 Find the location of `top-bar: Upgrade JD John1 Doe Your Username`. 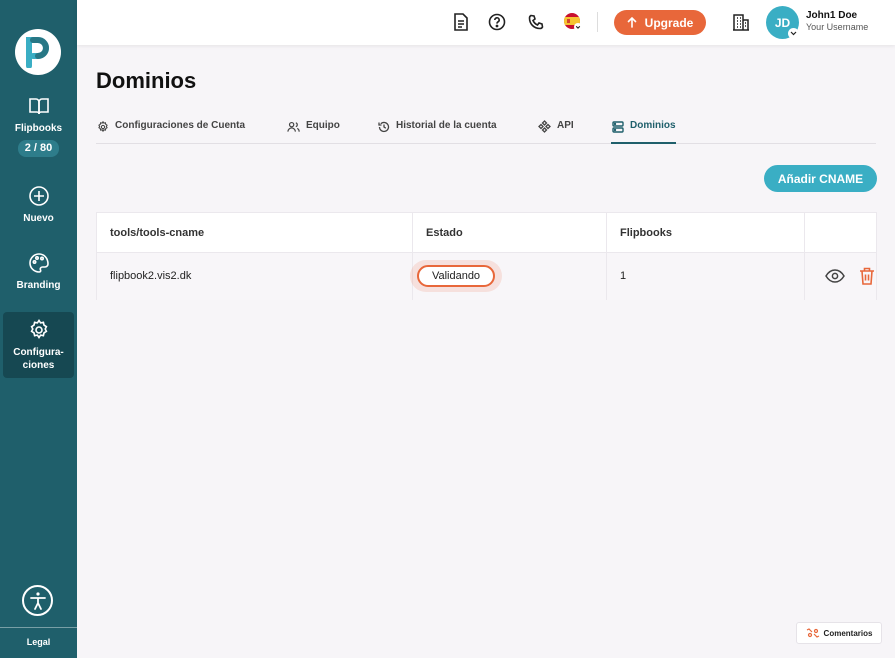

top-bar: Upgrade JD John1 Doe Your Username is located at coordinates (486, 22).